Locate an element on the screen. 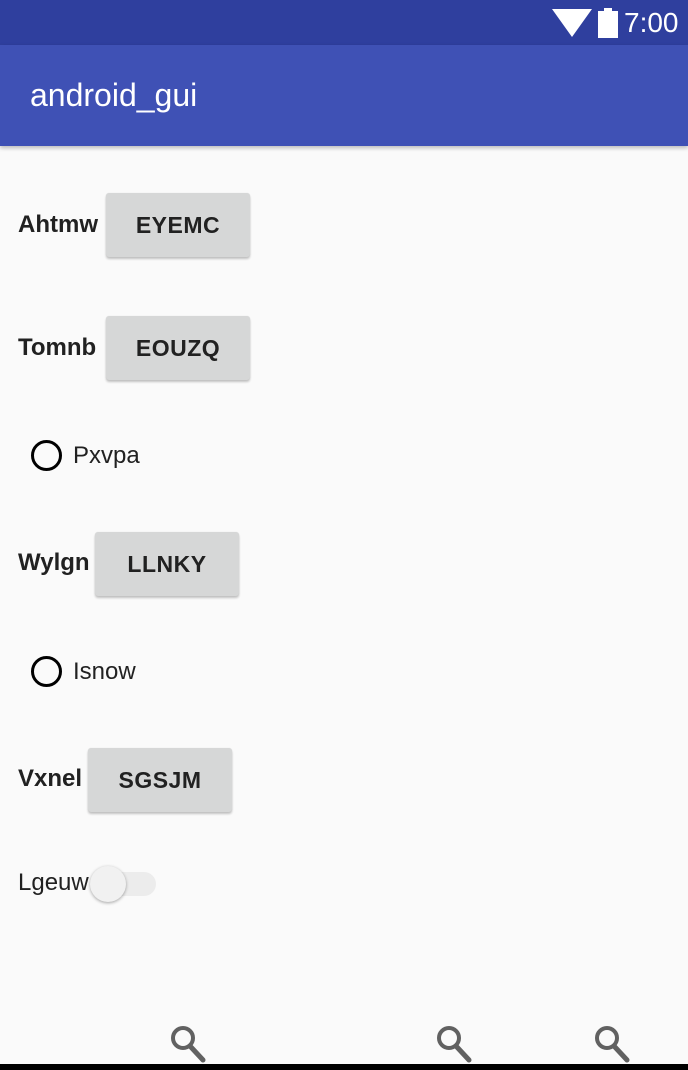  pxvpa-radio-label: Pxvpa is located at coordinates (106, 455).